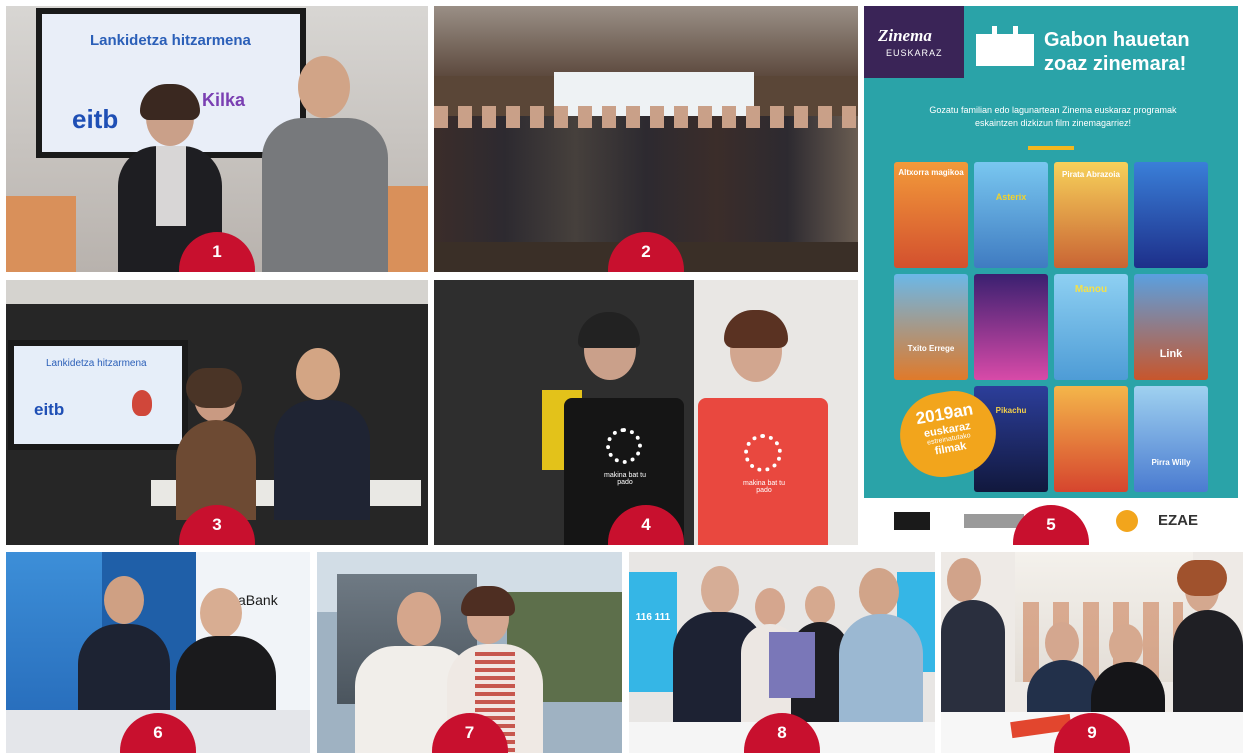  I want to click on photo-tile-8: 116 111 8, so click(782, 652).